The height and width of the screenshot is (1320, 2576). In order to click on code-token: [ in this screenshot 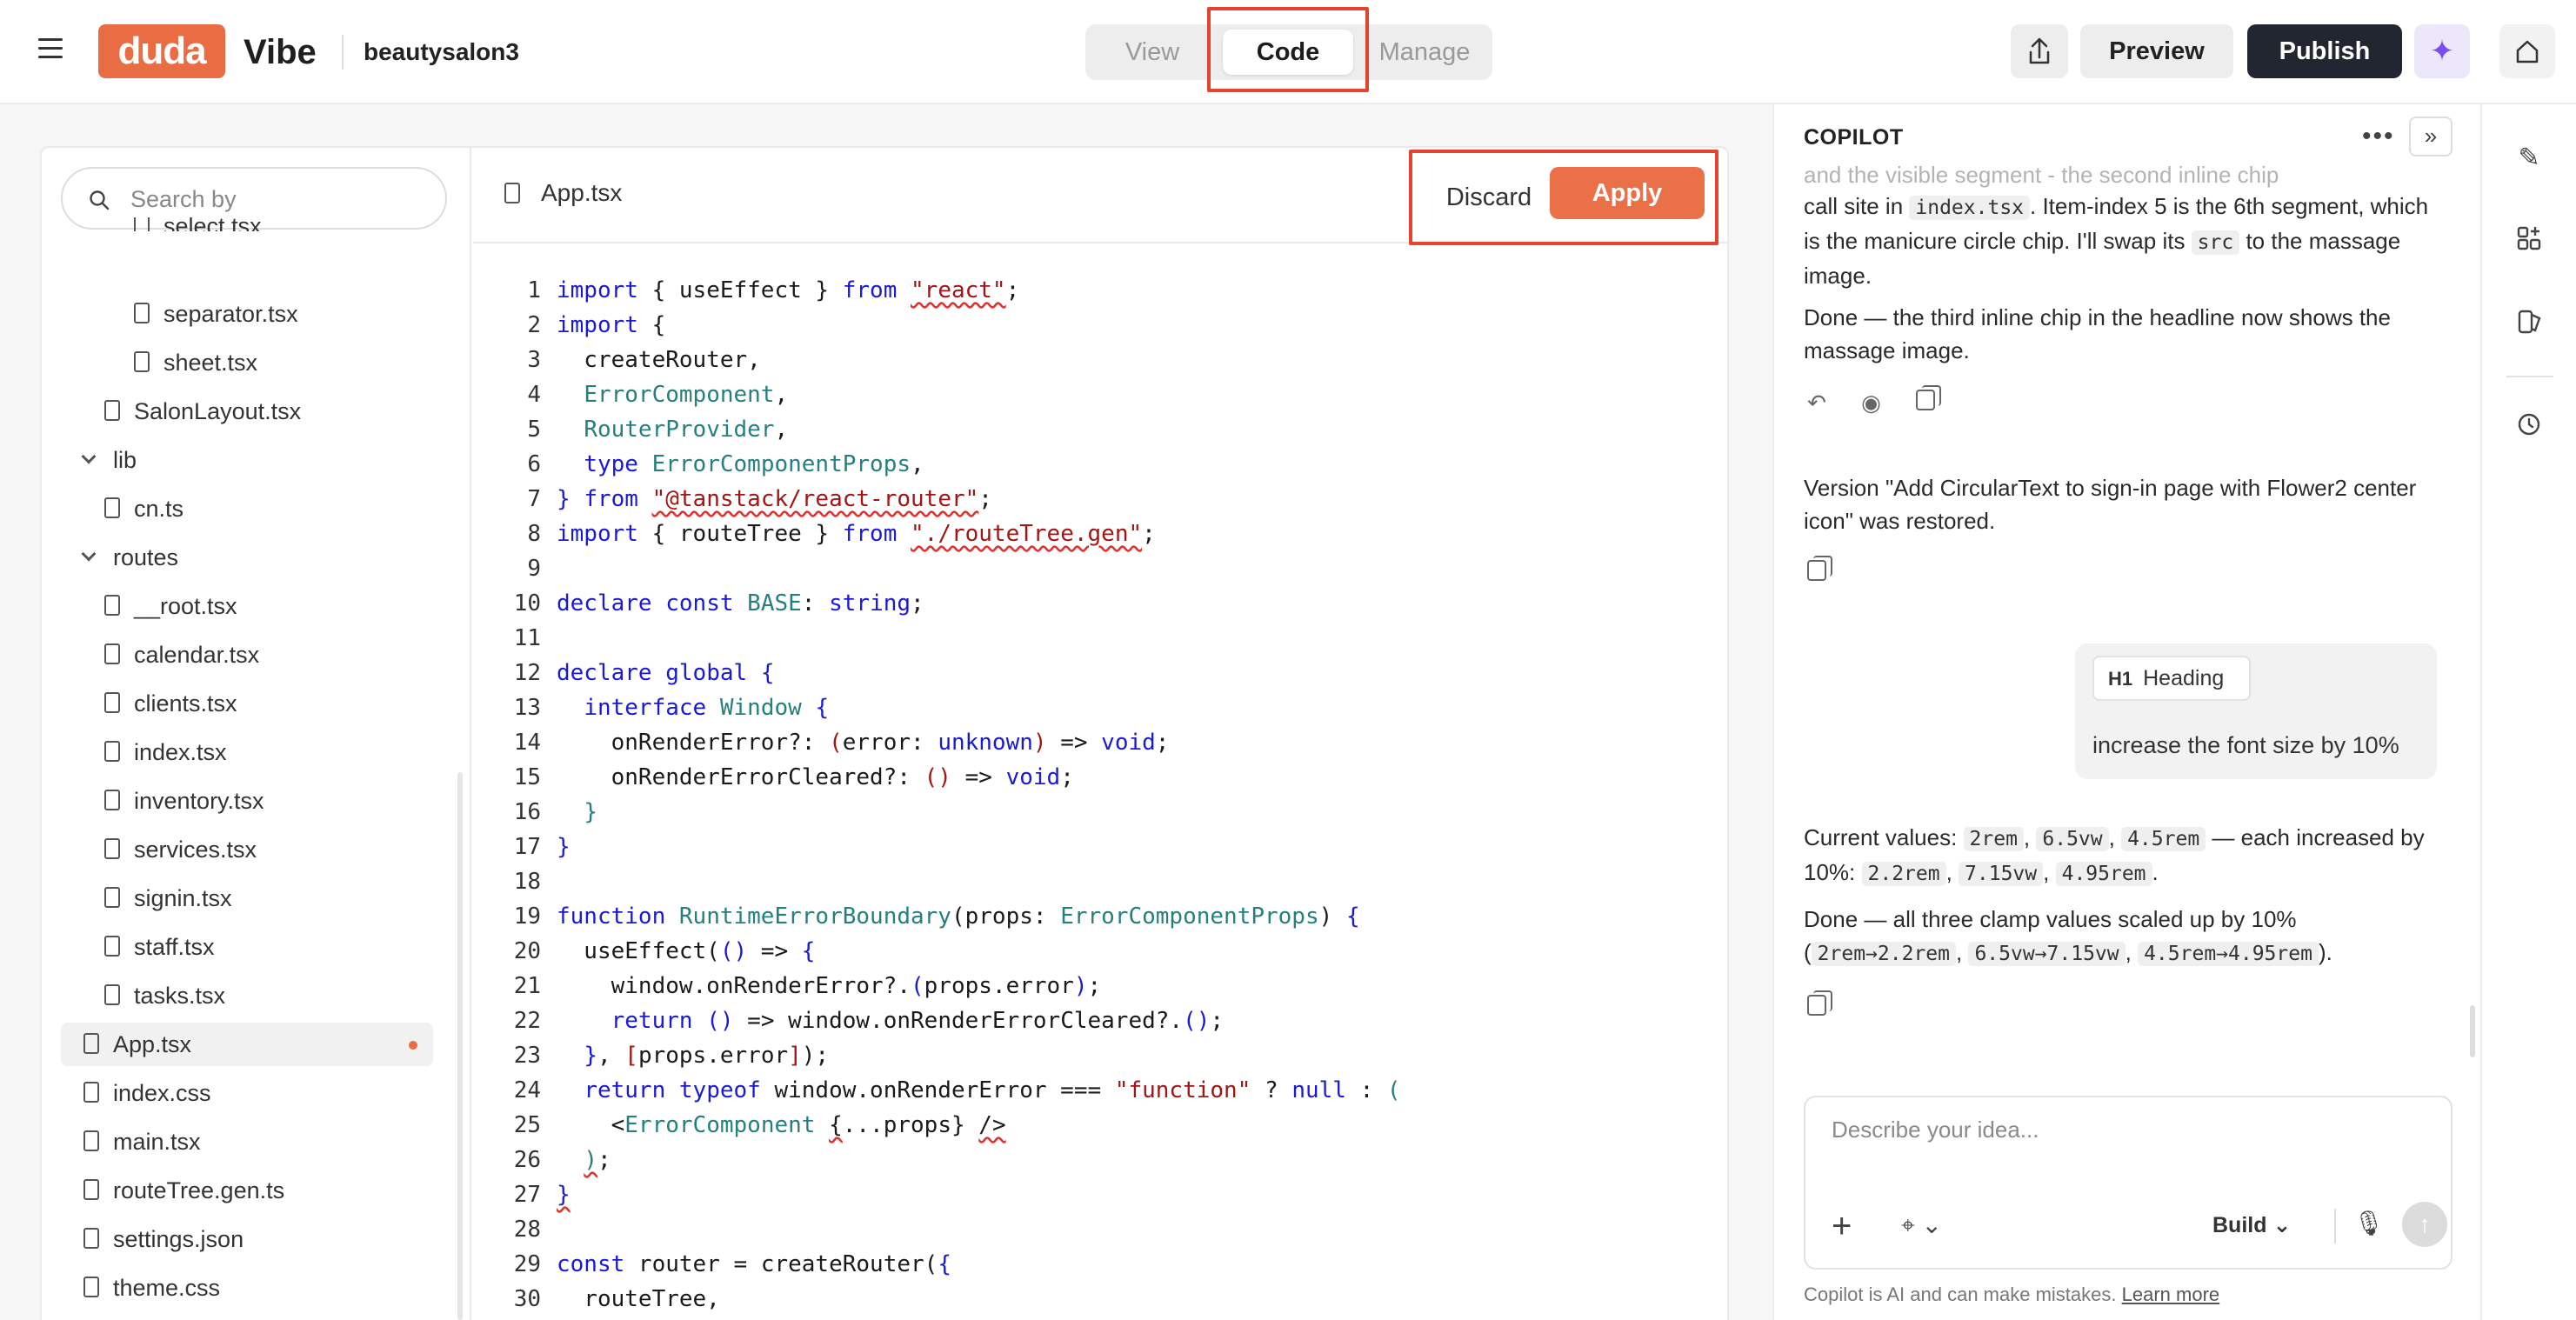, I will do `click(631, 1056)`.